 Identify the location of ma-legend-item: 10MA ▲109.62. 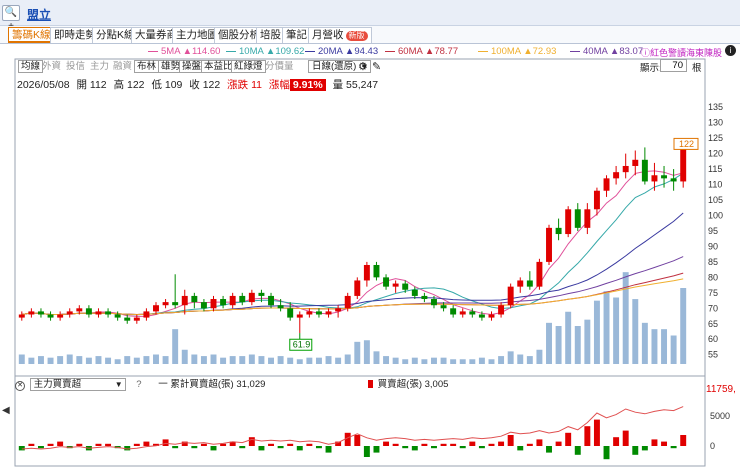
(265, 51).